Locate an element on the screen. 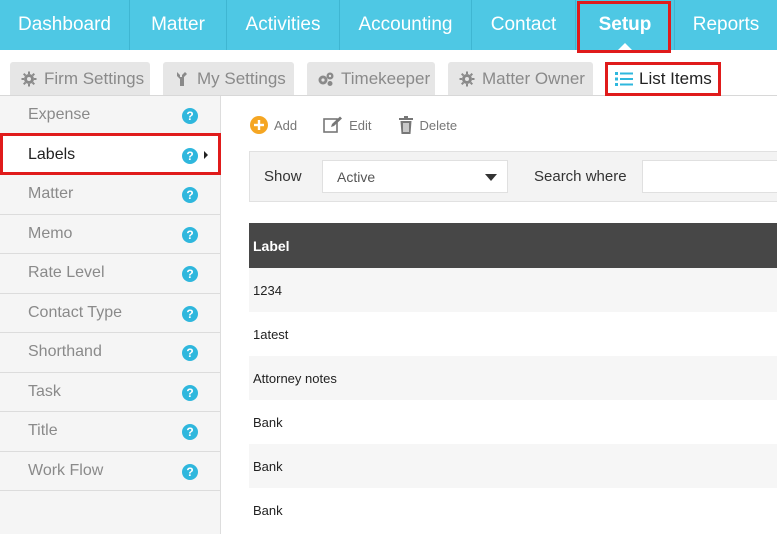  sidebar-item-contact-type: Contact Type? is located at coordinates (110, 313).